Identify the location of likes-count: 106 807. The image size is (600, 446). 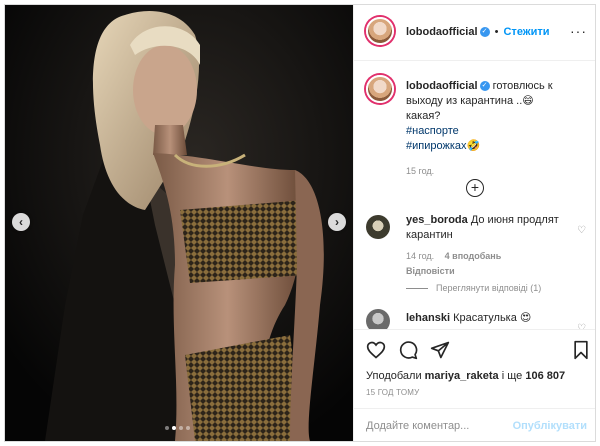
(545, 376).